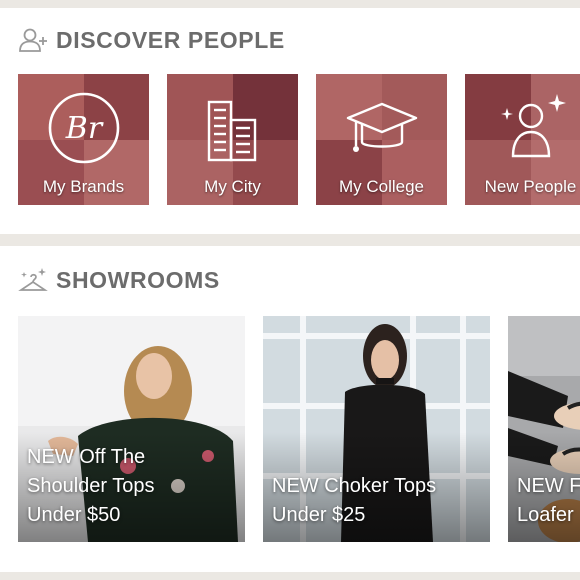 This screenshot has width=580, height=580. Describe the element at coordinates (33, 40) in the screenshot. I see `add-person-icon` at that location.